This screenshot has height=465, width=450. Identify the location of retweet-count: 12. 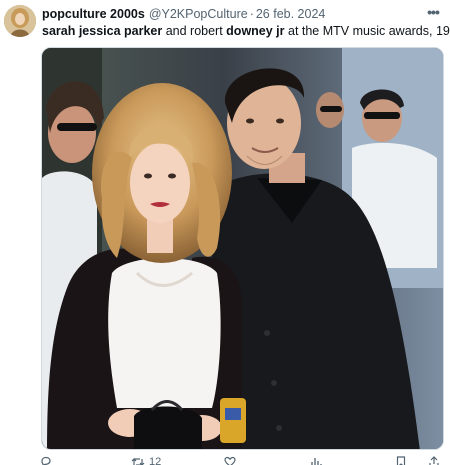
(155, 460).